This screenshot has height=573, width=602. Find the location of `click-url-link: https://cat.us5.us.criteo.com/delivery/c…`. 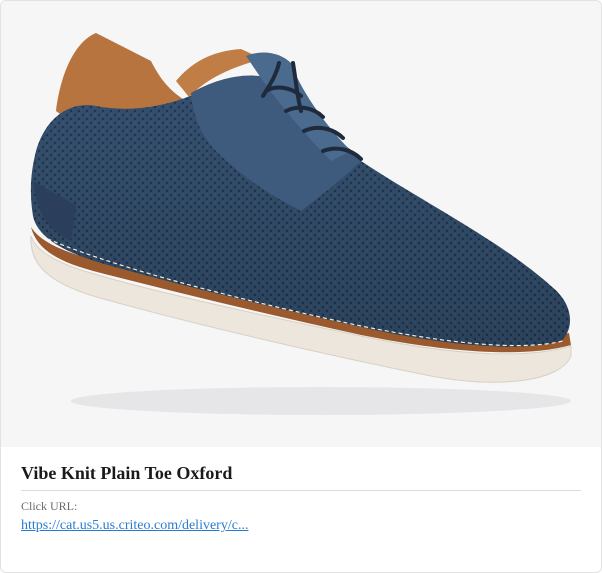

click-url-link: https://cat.us5.us.criteo.com/delivery/c… is located at coordinates (134, 526).